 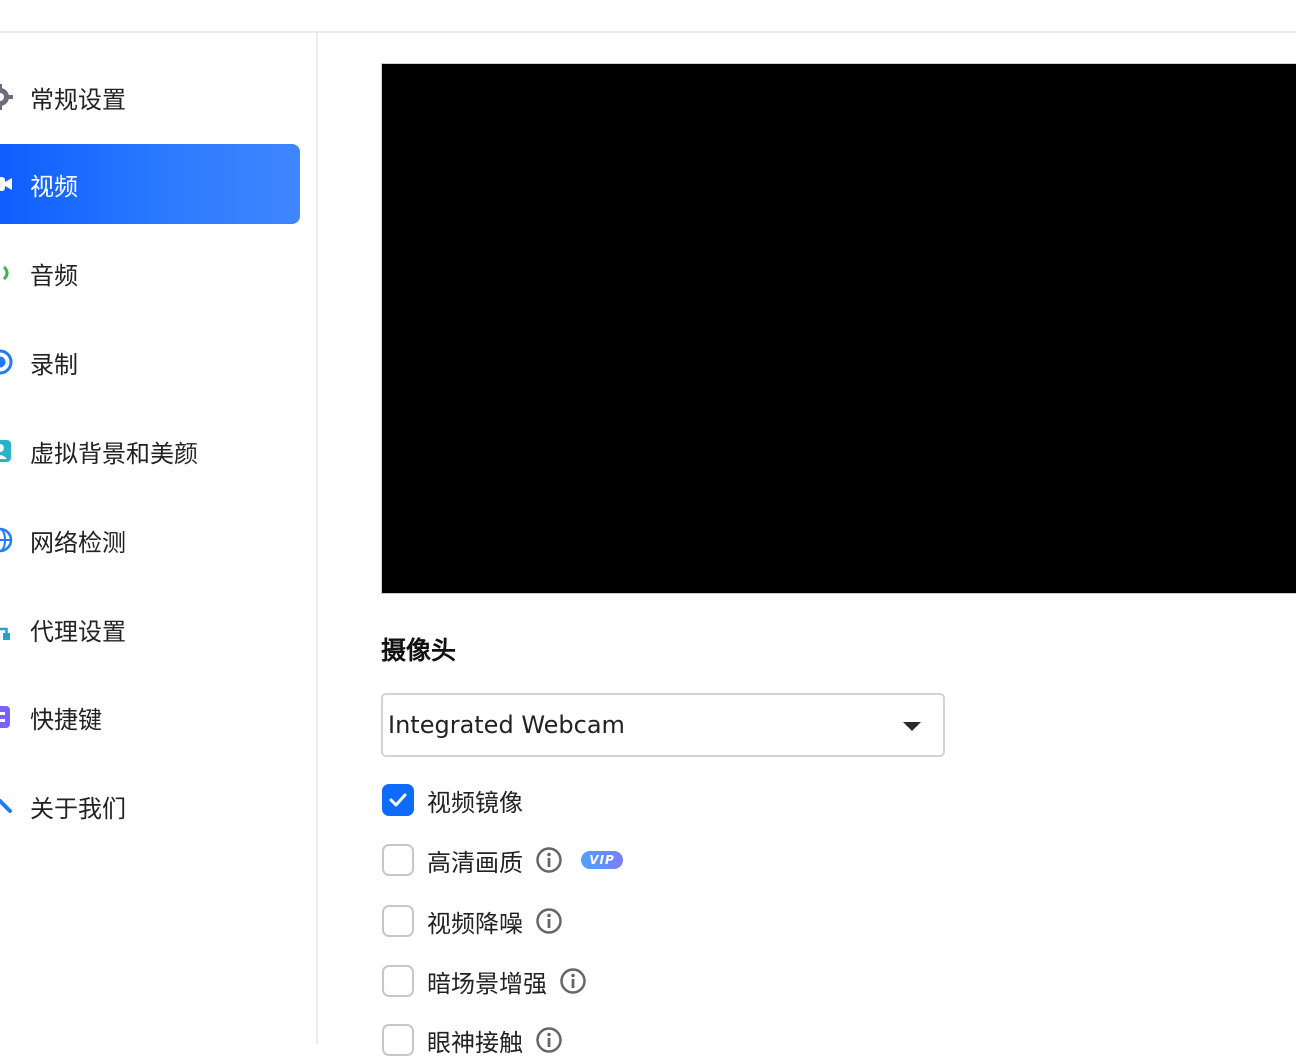 What do you see at coordinates (150, 540) in the screenshot?
I see `sidebar-item-network-test: 网络检测` at bounding box center [150, 540].